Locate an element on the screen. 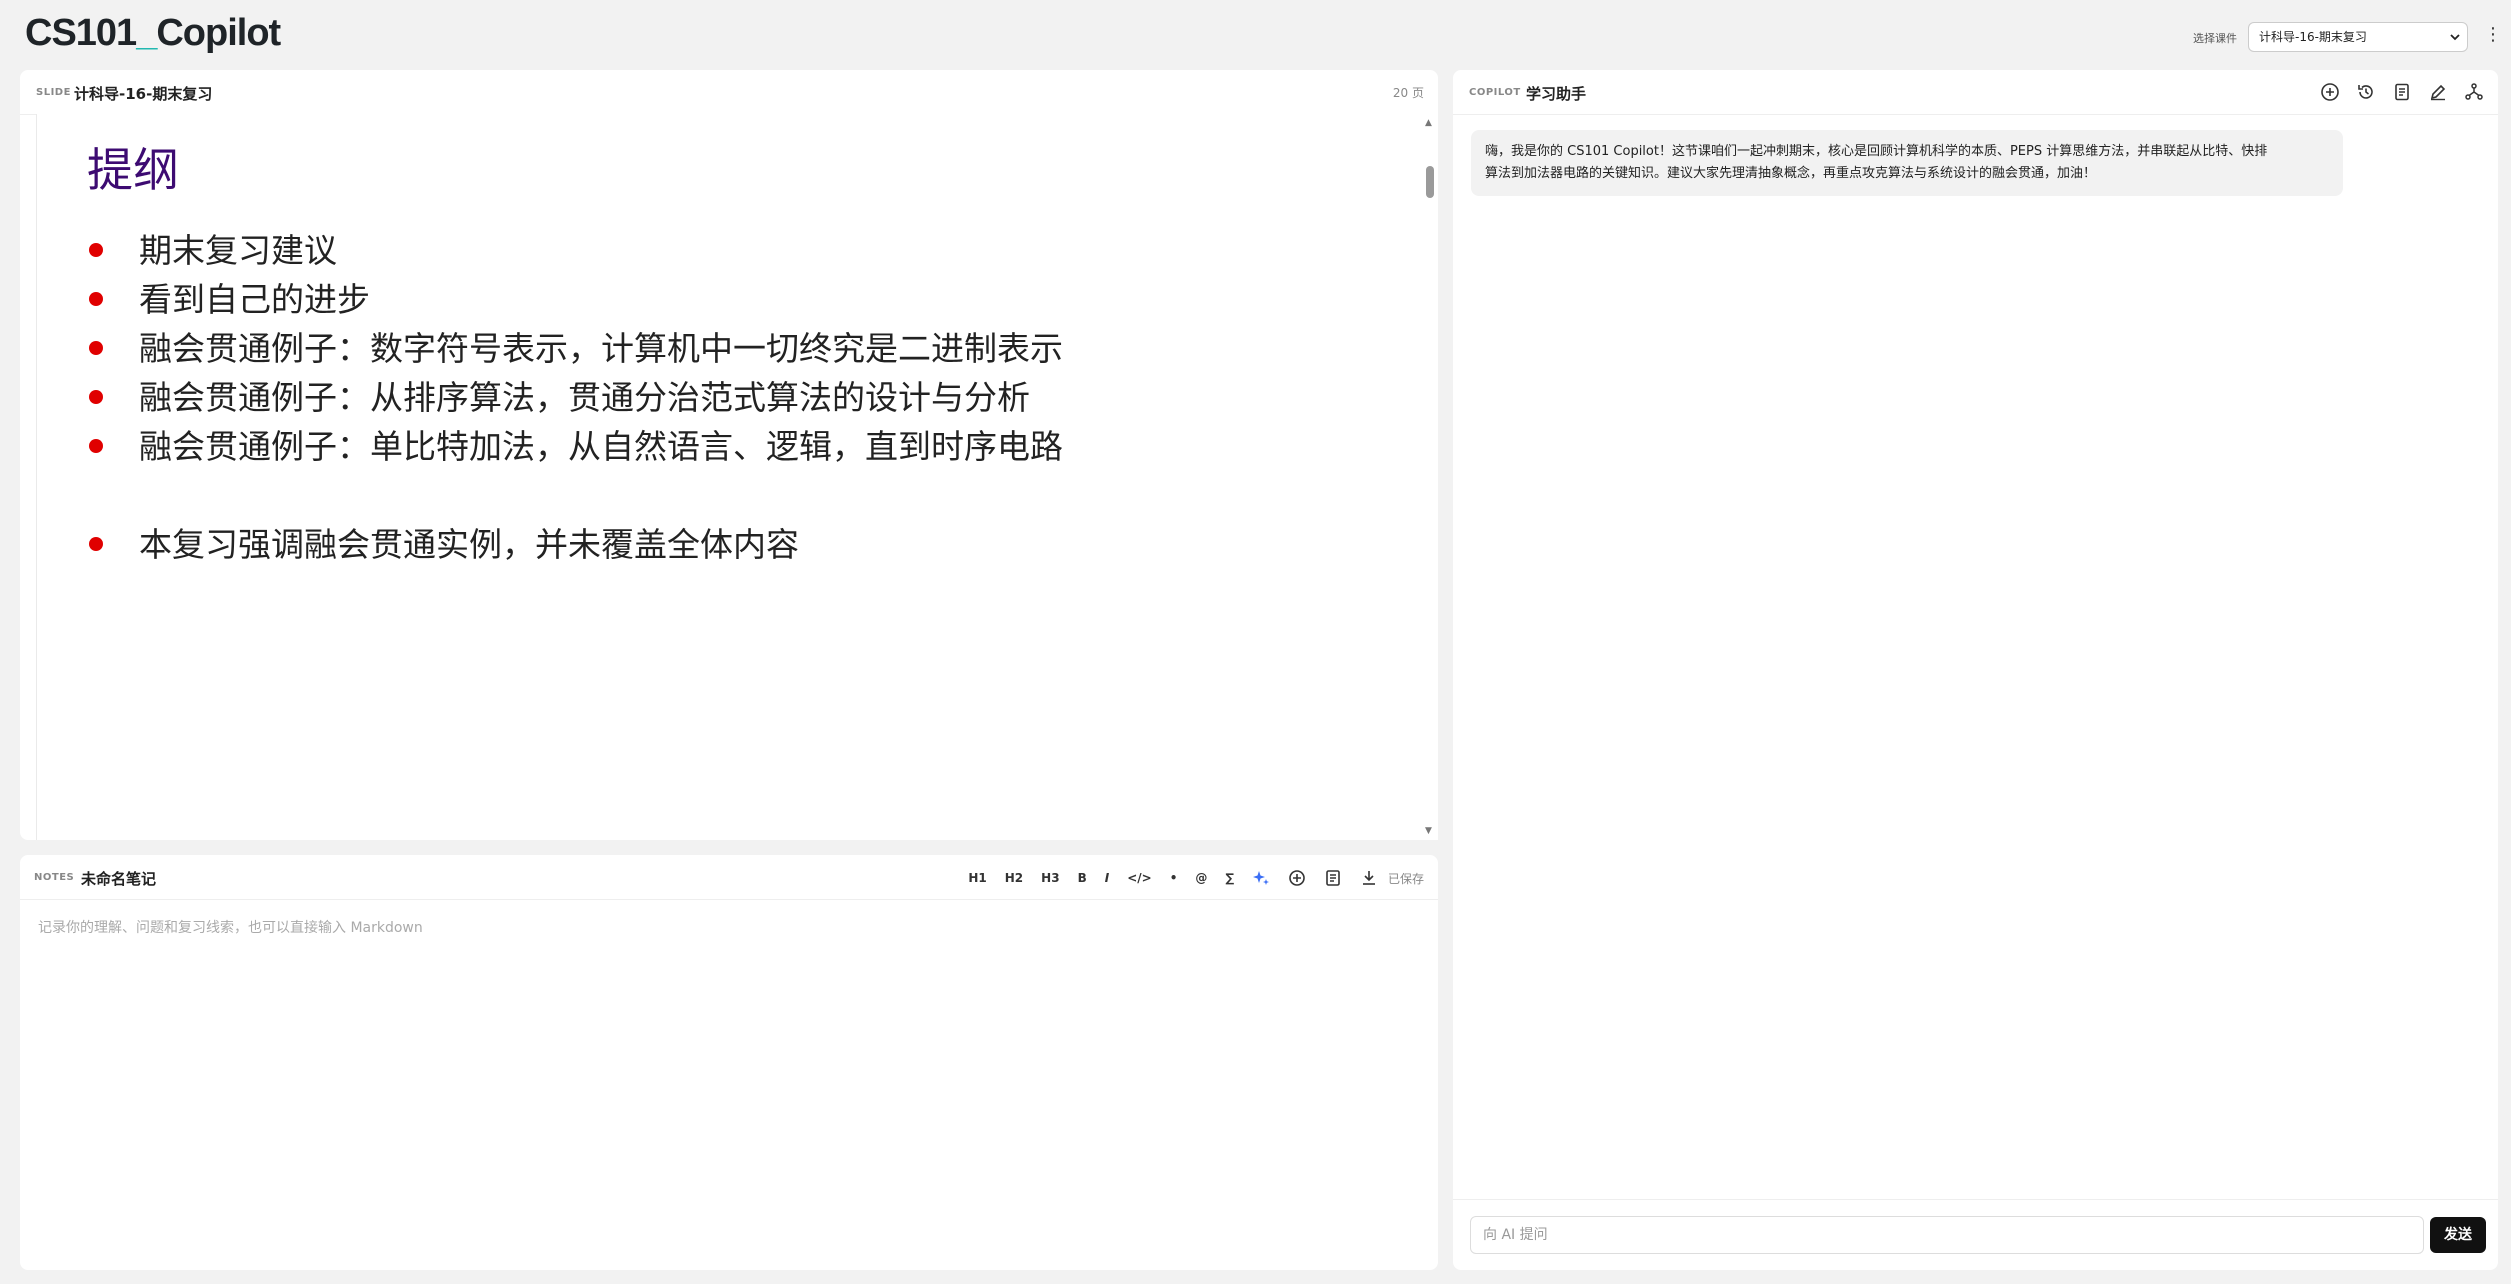 This screenshot has width=2511, height=1284. copilot-header-actions is located at coordinates (2394, 92).